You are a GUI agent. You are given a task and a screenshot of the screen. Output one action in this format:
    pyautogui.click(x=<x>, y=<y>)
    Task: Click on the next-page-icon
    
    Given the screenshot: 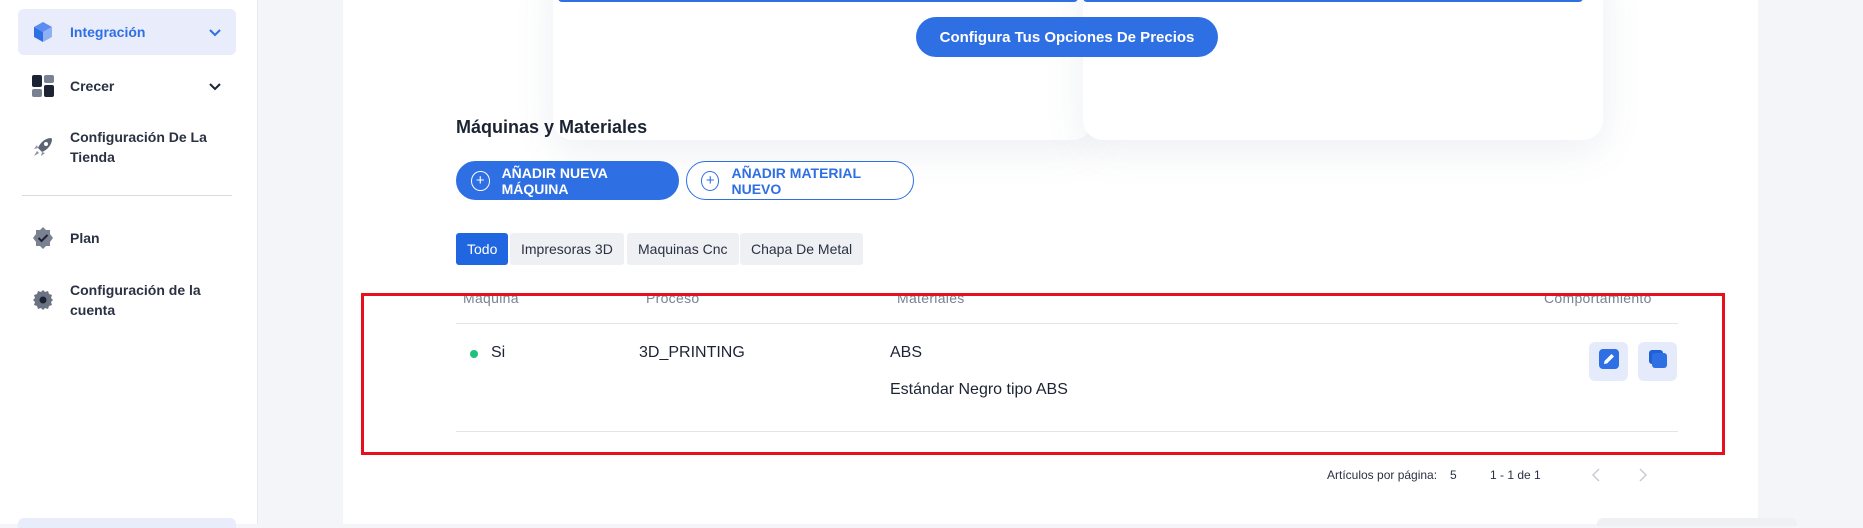 What is the action you would take?
    pyautogui.click(x=1643, y=475)
    